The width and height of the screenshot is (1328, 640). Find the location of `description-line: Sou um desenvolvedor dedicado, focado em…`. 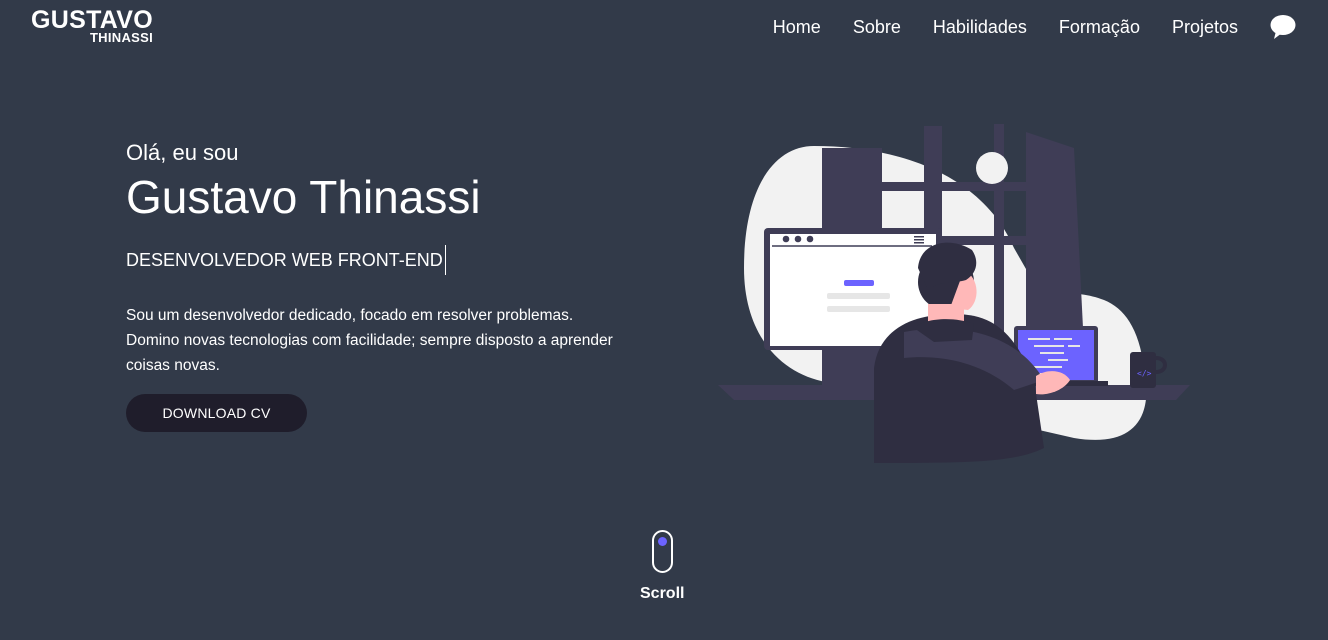

description-line: Sou um desenvolvedor dedicado, focado em… is located at coordinates (350, 315).